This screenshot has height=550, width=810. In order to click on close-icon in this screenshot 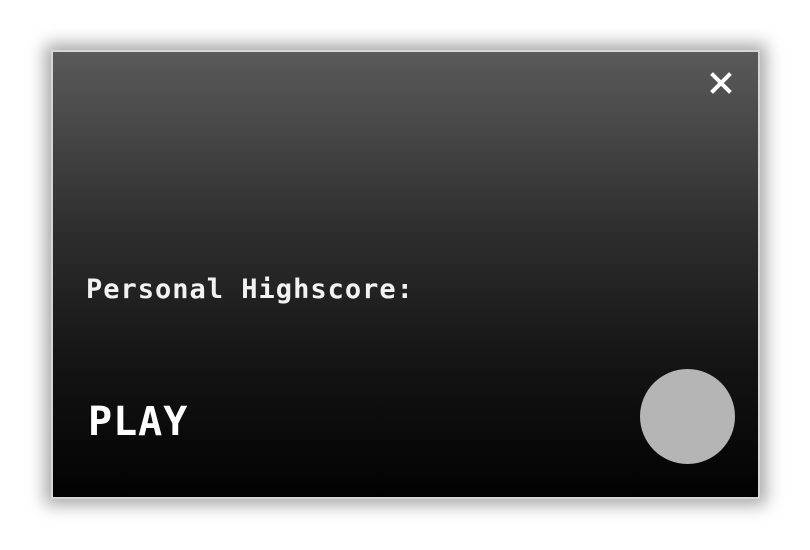, I will do `click(721, 83)`.